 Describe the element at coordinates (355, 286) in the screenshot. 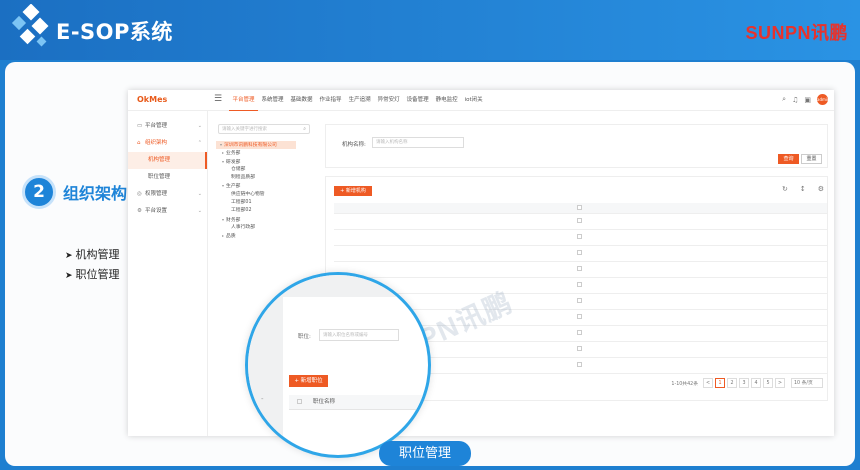

I see `zoom-top-bg` at that location.